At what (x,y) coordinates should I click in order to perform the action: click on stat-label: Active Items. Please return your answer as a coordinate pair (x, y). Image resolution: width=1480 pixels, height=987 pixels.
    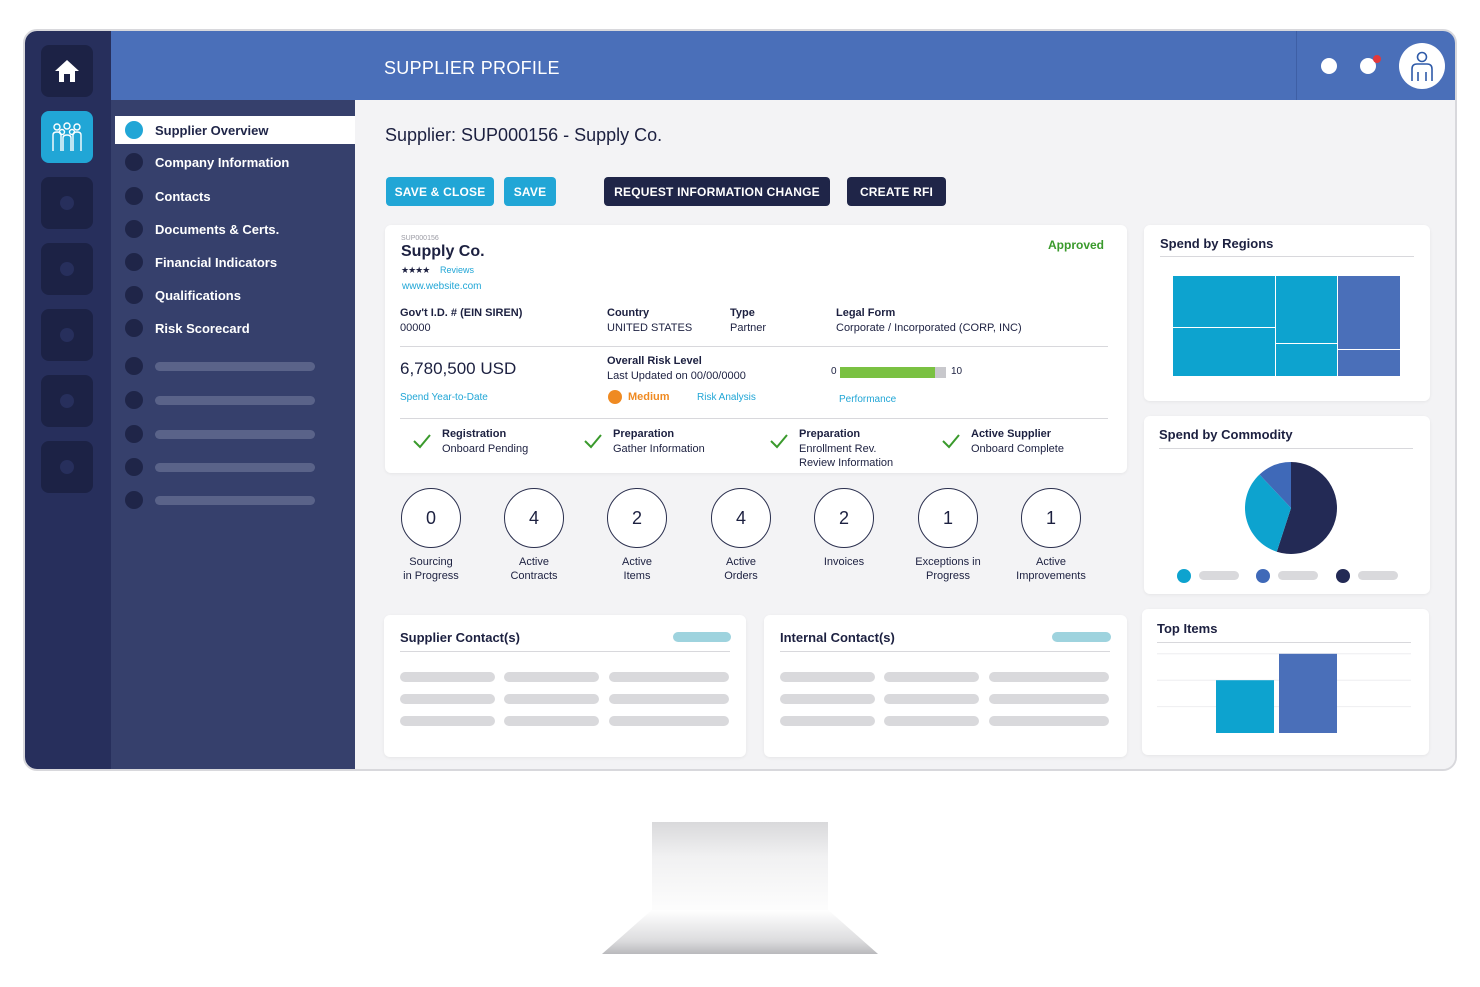
    Looking at the image, I should click on (637, 569).